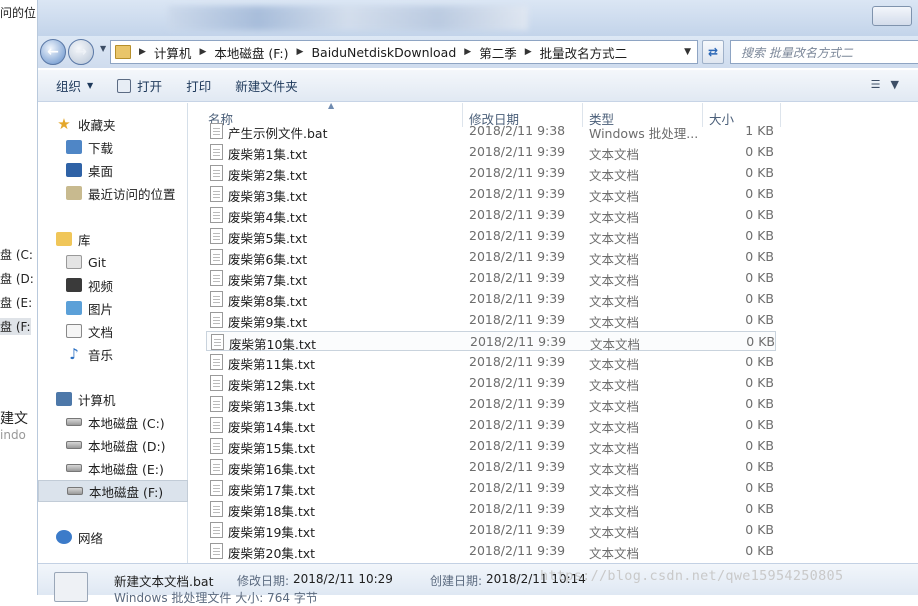  What do you see at coordinates (491, 446) in the screenshot?
I see `file-row: 废柴第15集.txt 2018/2/11 9:39 文本文档 0 KB` at bounding box center [491, 446].